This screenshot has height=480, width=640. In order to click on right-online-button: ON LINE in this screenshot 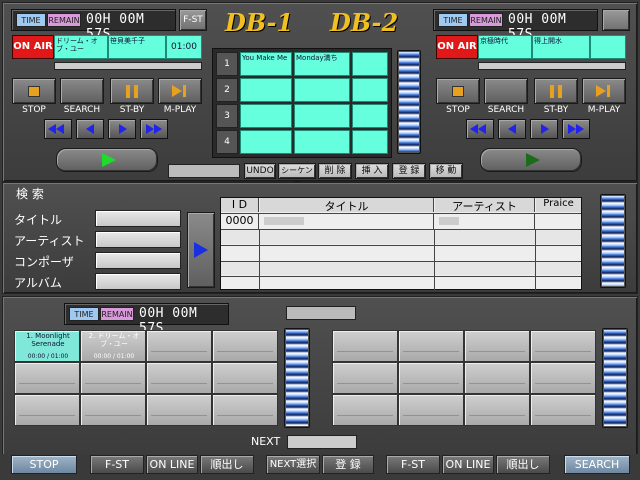, I will do `click(468, 464)`.